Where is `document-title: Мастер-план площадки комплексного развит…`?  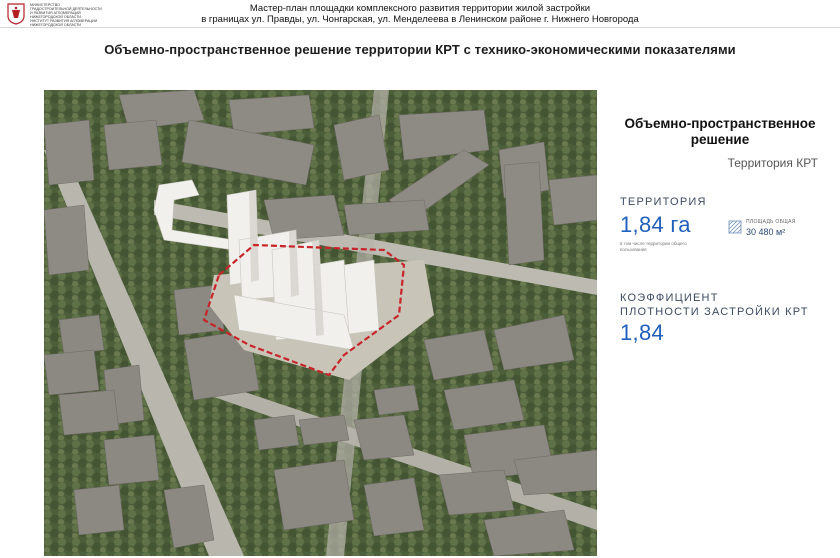 document-title: Мастер-план площадки комплексного развит… is located at coordinates (420, 14).